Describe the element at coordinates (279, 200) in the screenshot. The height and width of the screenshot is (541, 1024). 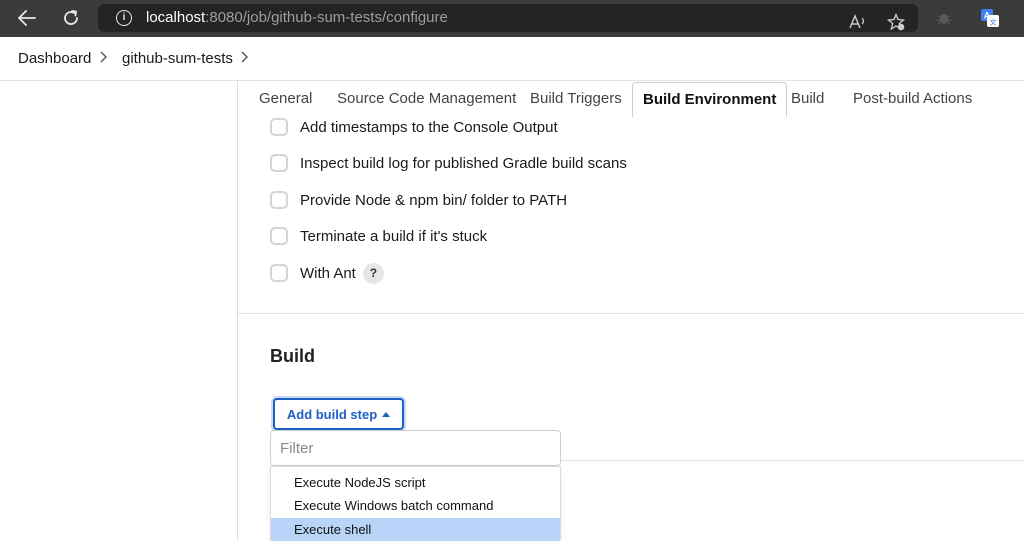
I see `node-npm-checkbox` at that location.